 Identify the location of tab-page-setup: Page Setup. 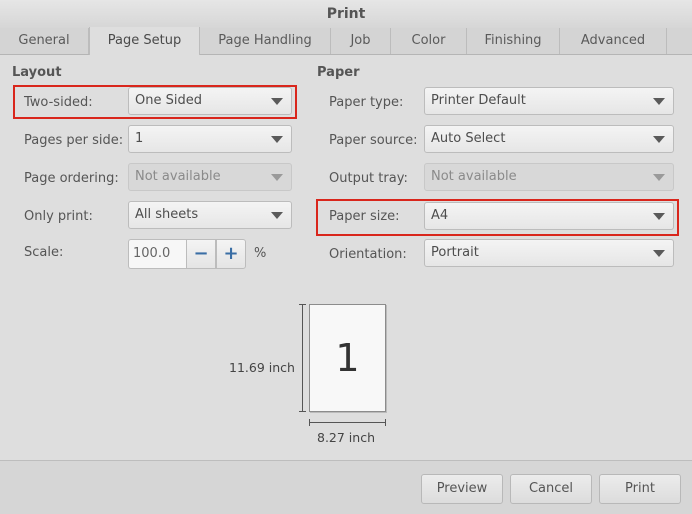
(144, 41).